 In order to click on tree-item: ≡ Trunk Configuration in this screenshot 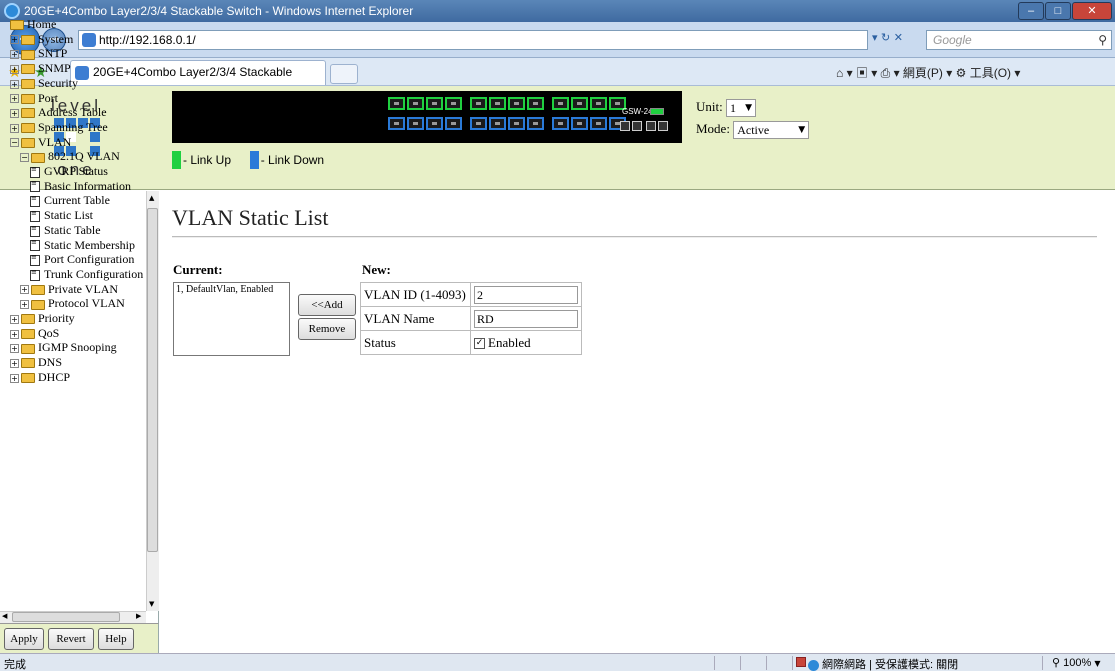, I will do `click(78, 274)`.